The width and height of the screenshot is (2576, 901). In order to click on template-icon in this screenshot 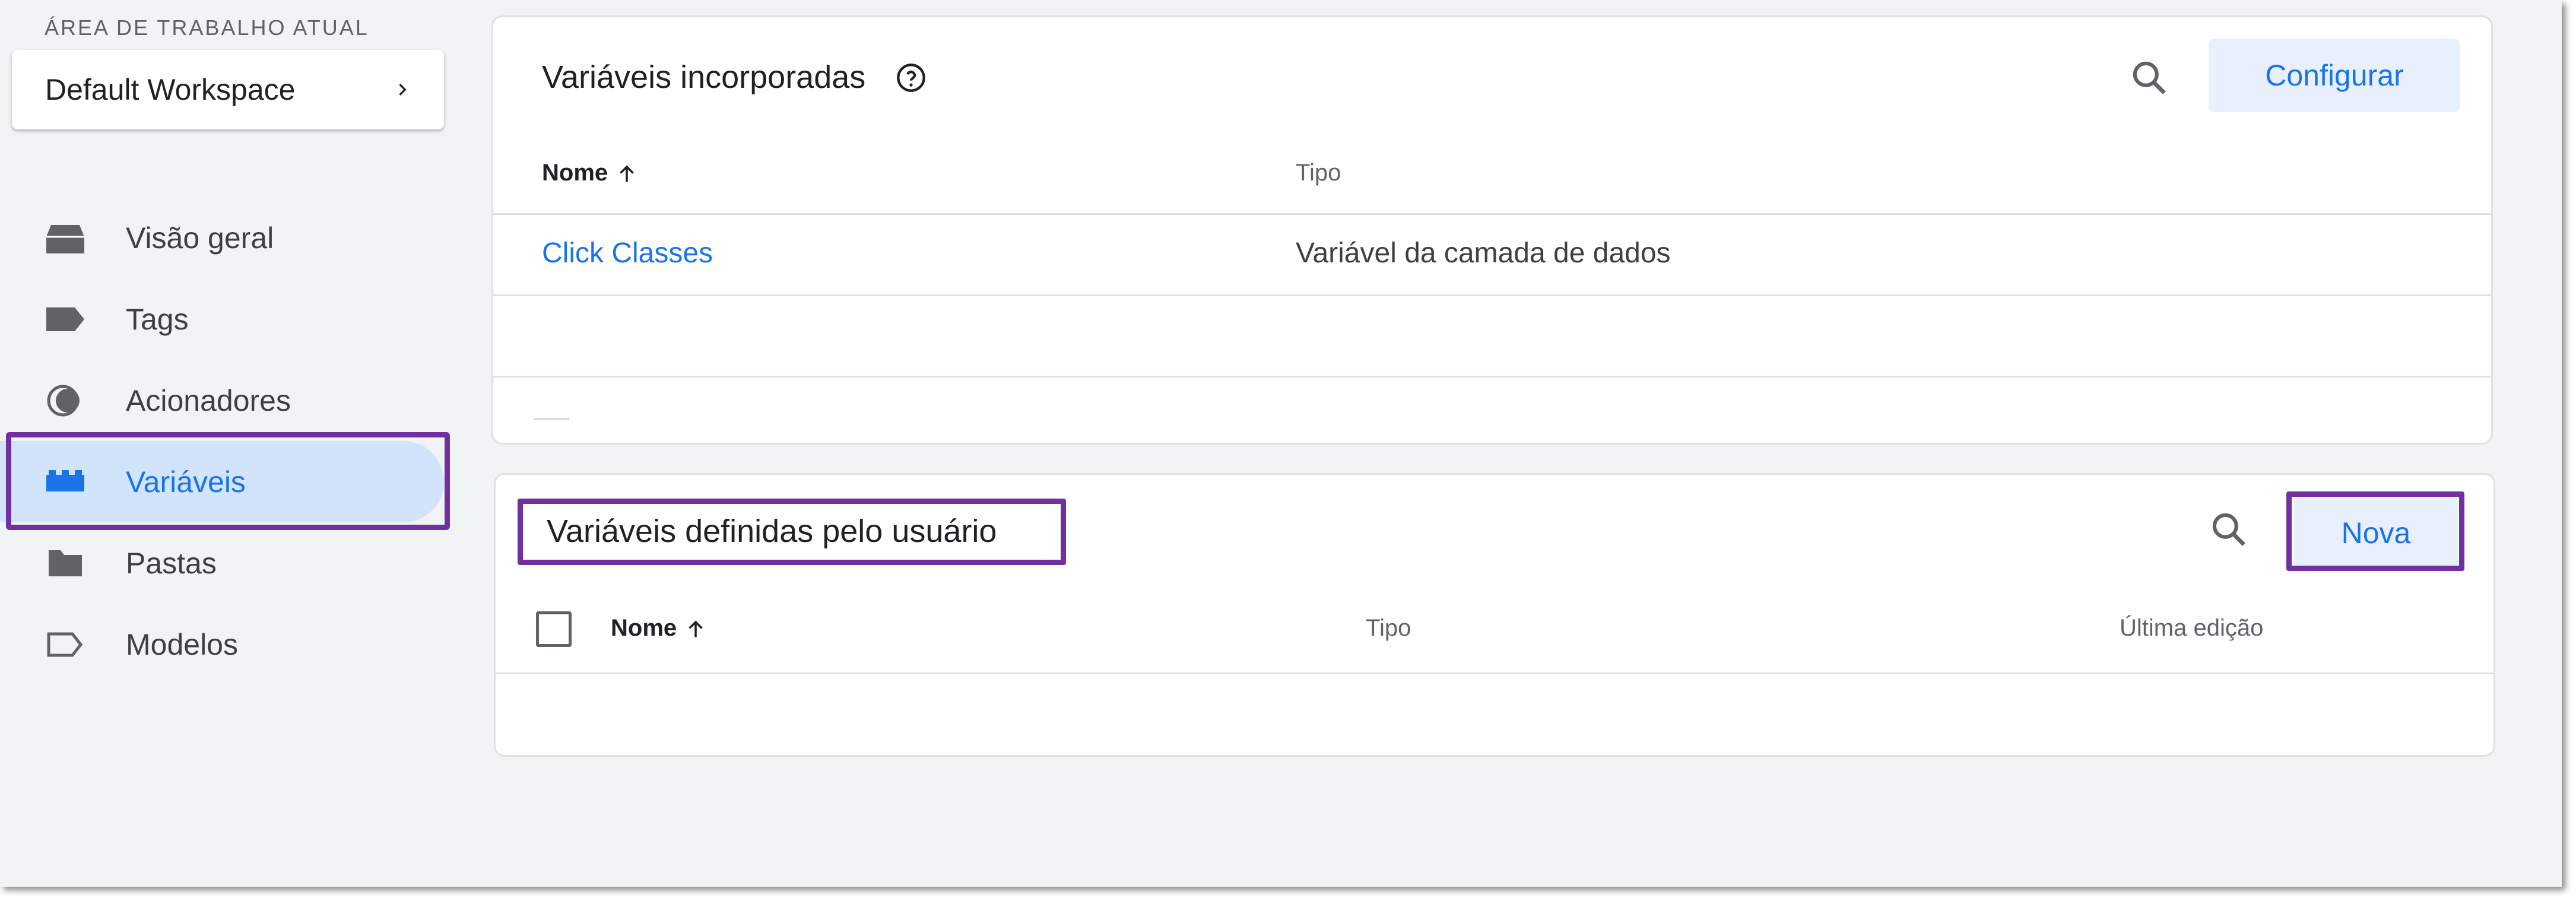, I will do `click(65, 644)`.